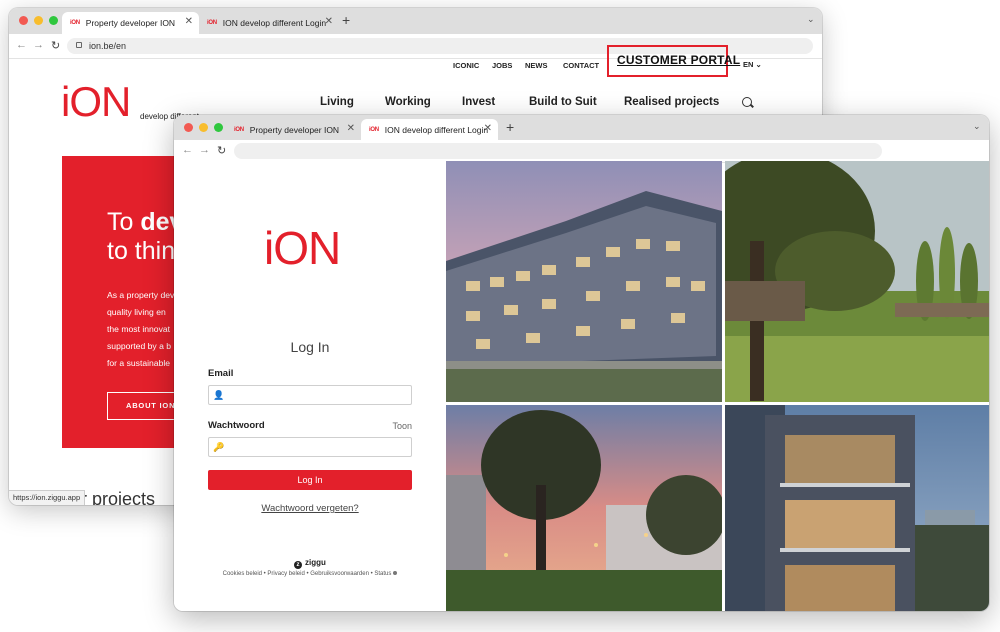 Image resolution: width=1000 pixels, height=632 pixels. Describe the element at coordinates (315, 562) in the screenshot. I see `ziggu-brand-name: ziggu` at that location.